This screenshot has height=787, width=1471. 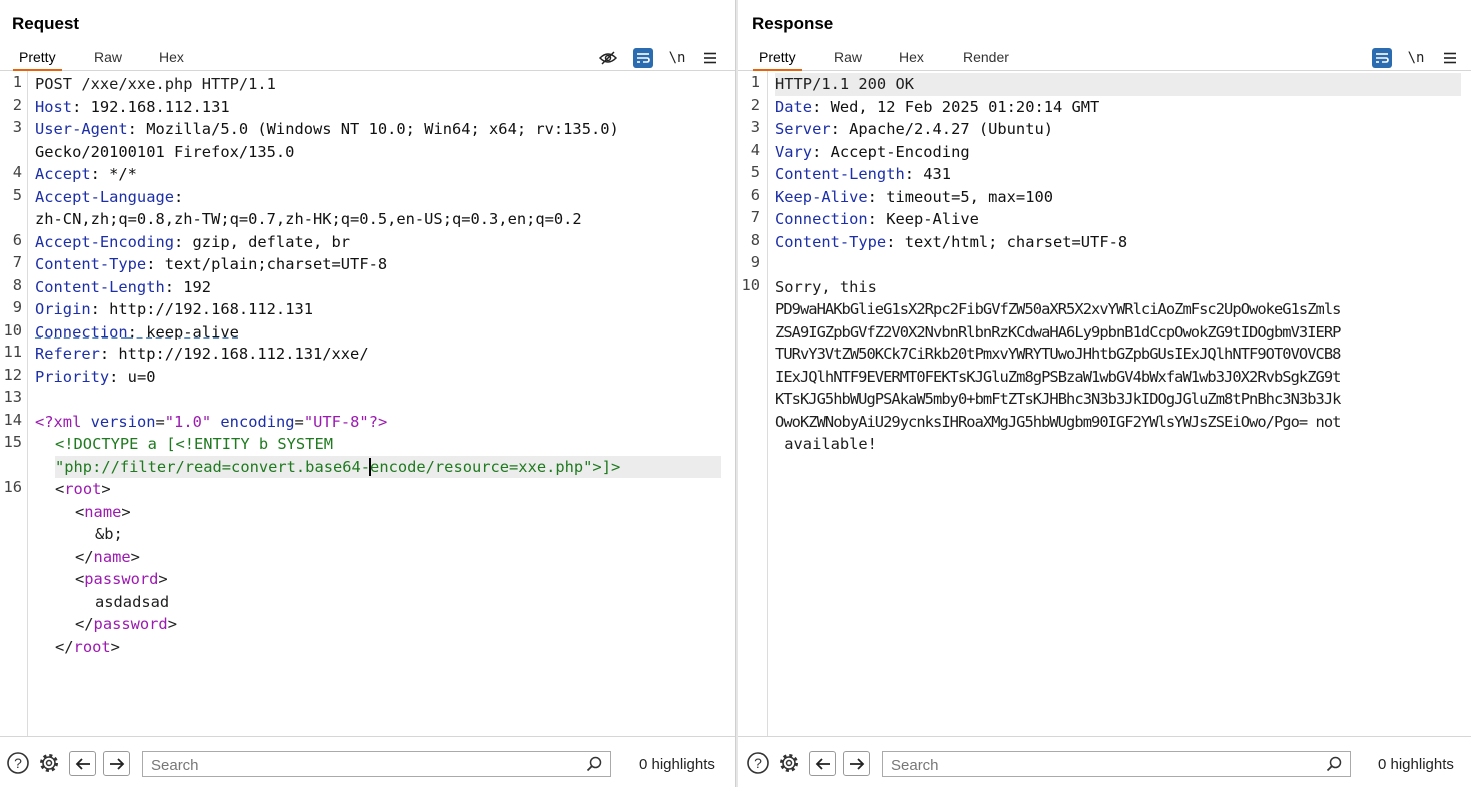 I want to click on response-line-4: Vary: Accept-Encoding, so click(x=872, y=151).